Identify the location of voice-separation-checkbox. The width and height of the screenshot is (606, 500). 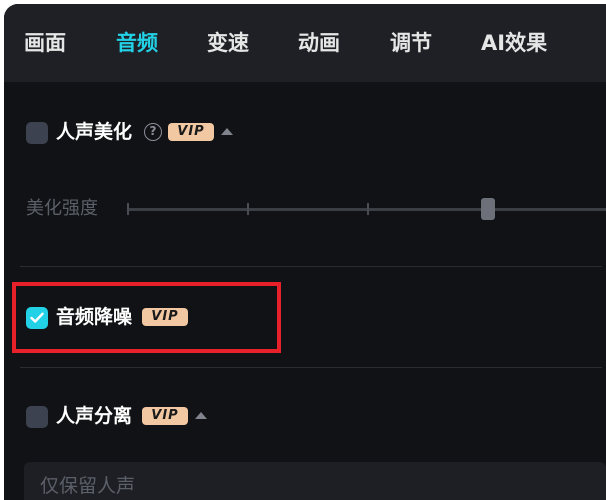
(37, 417).